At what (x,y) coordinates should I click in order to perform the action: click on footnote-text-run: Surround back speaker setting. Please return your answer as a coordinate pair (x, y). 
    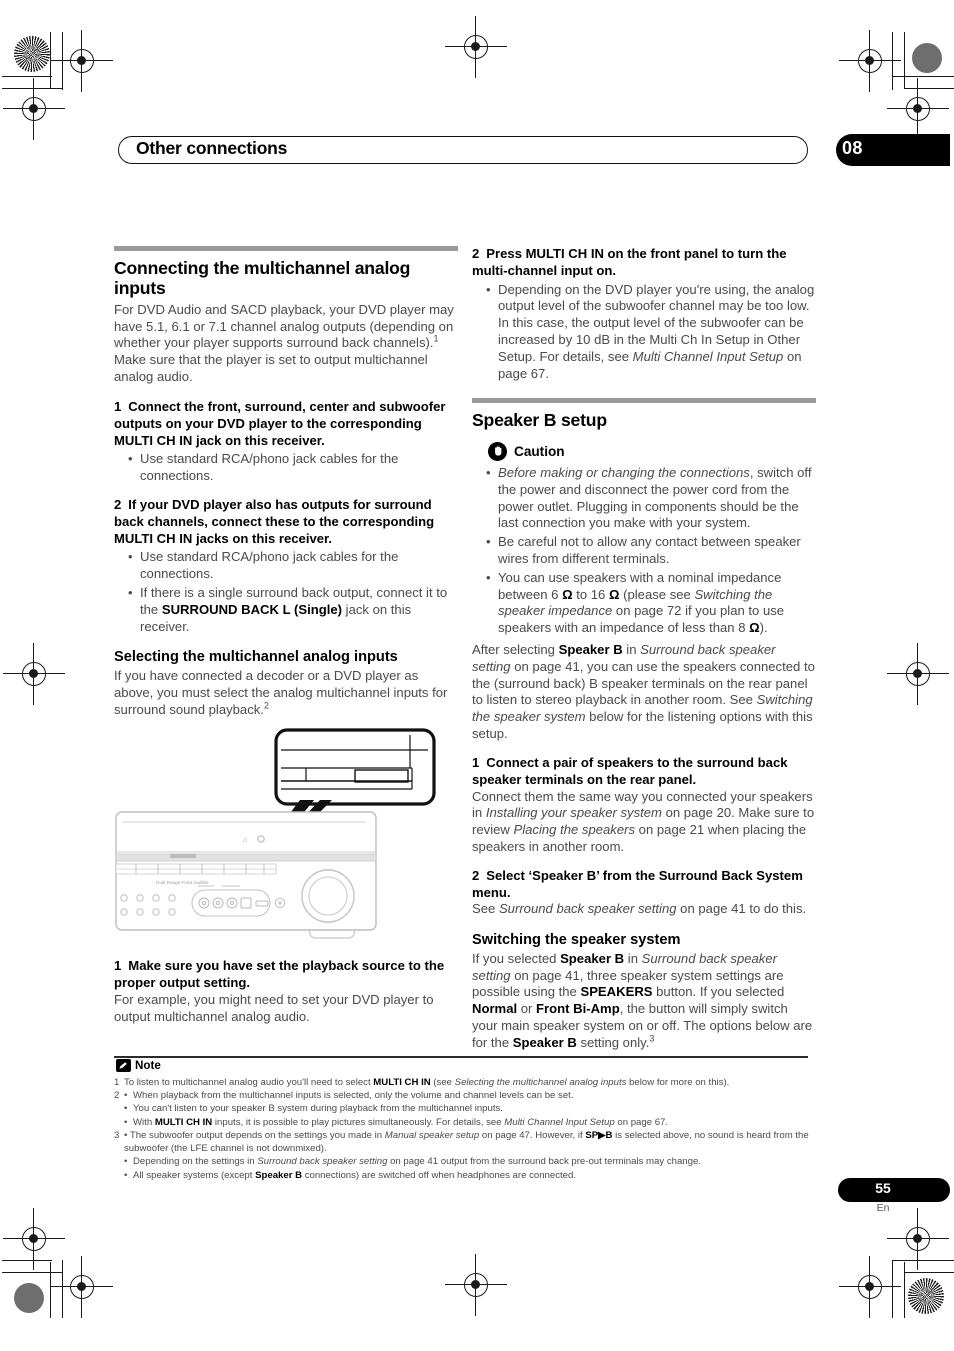
    Looking at the image, I should click on (322, 1162).